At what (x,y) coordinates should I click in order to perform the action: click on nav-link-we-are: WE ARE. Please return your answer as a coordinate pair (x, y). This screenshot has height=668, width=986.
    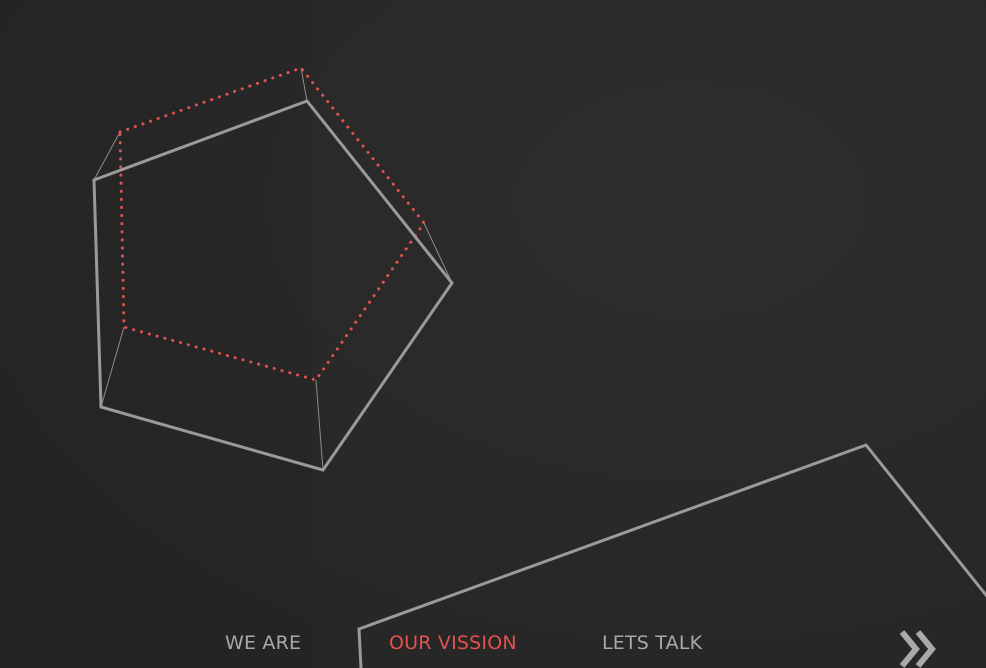
    Looking at the image, I should click on (263, 643).